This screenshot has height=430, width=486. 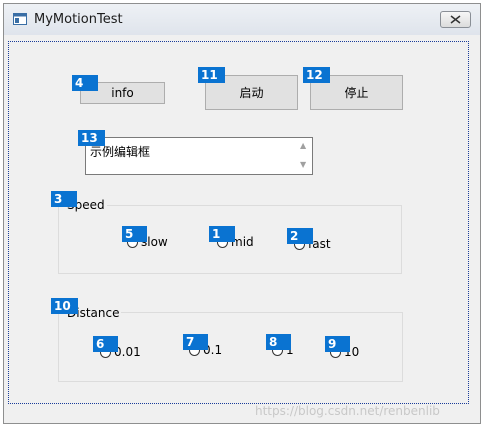 What do you see at coordinates (347, 411) in the screenshot?
I see `watermark-text: https://blog.csdn.net/renbenlib` at bounding box center [347, 411].